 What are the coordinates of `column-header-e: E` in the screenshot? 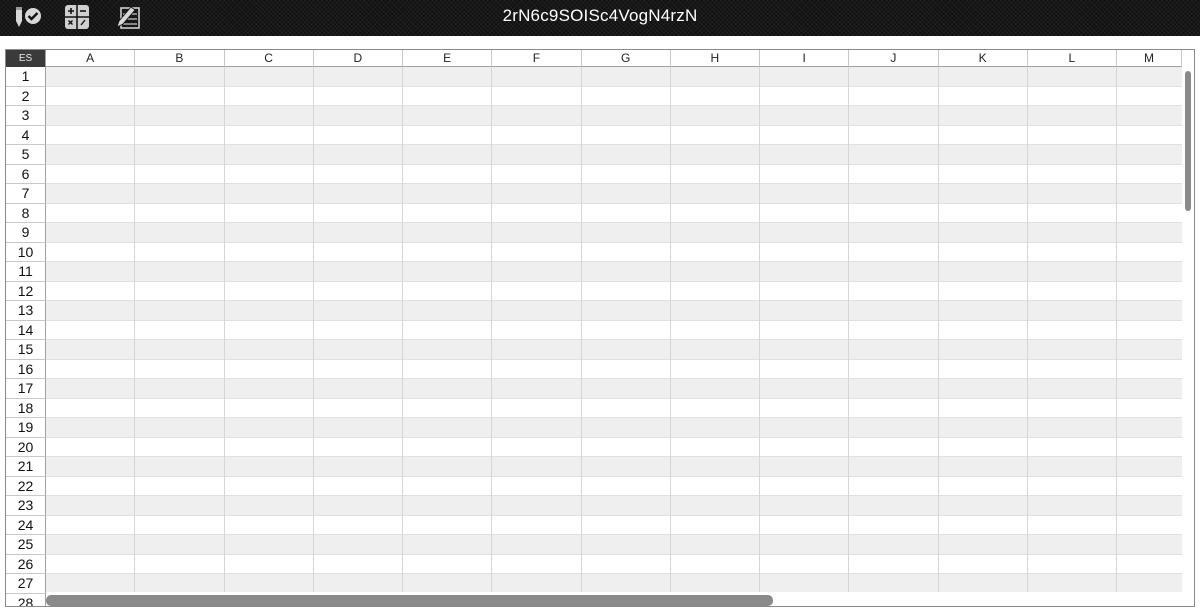 It's located at (448, 58).